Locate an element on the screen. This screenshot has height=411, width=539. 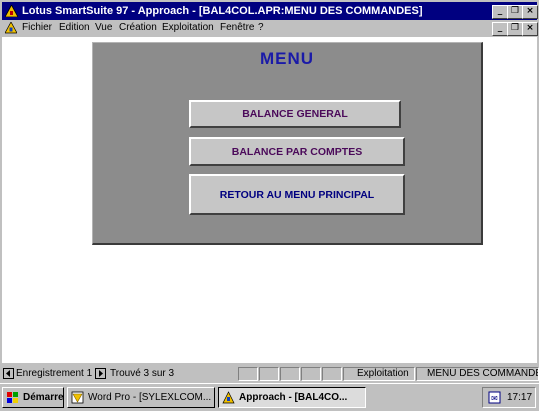
approach-icon is located at coordinates (228, 397).